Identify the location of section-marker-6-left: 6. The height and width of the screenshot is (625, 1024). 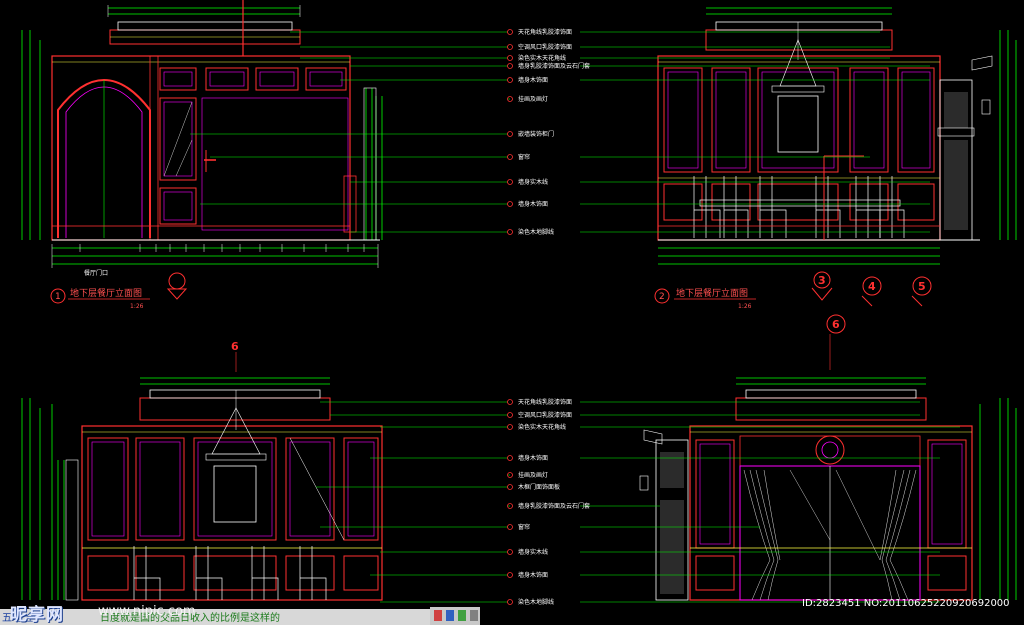
(235, 356).